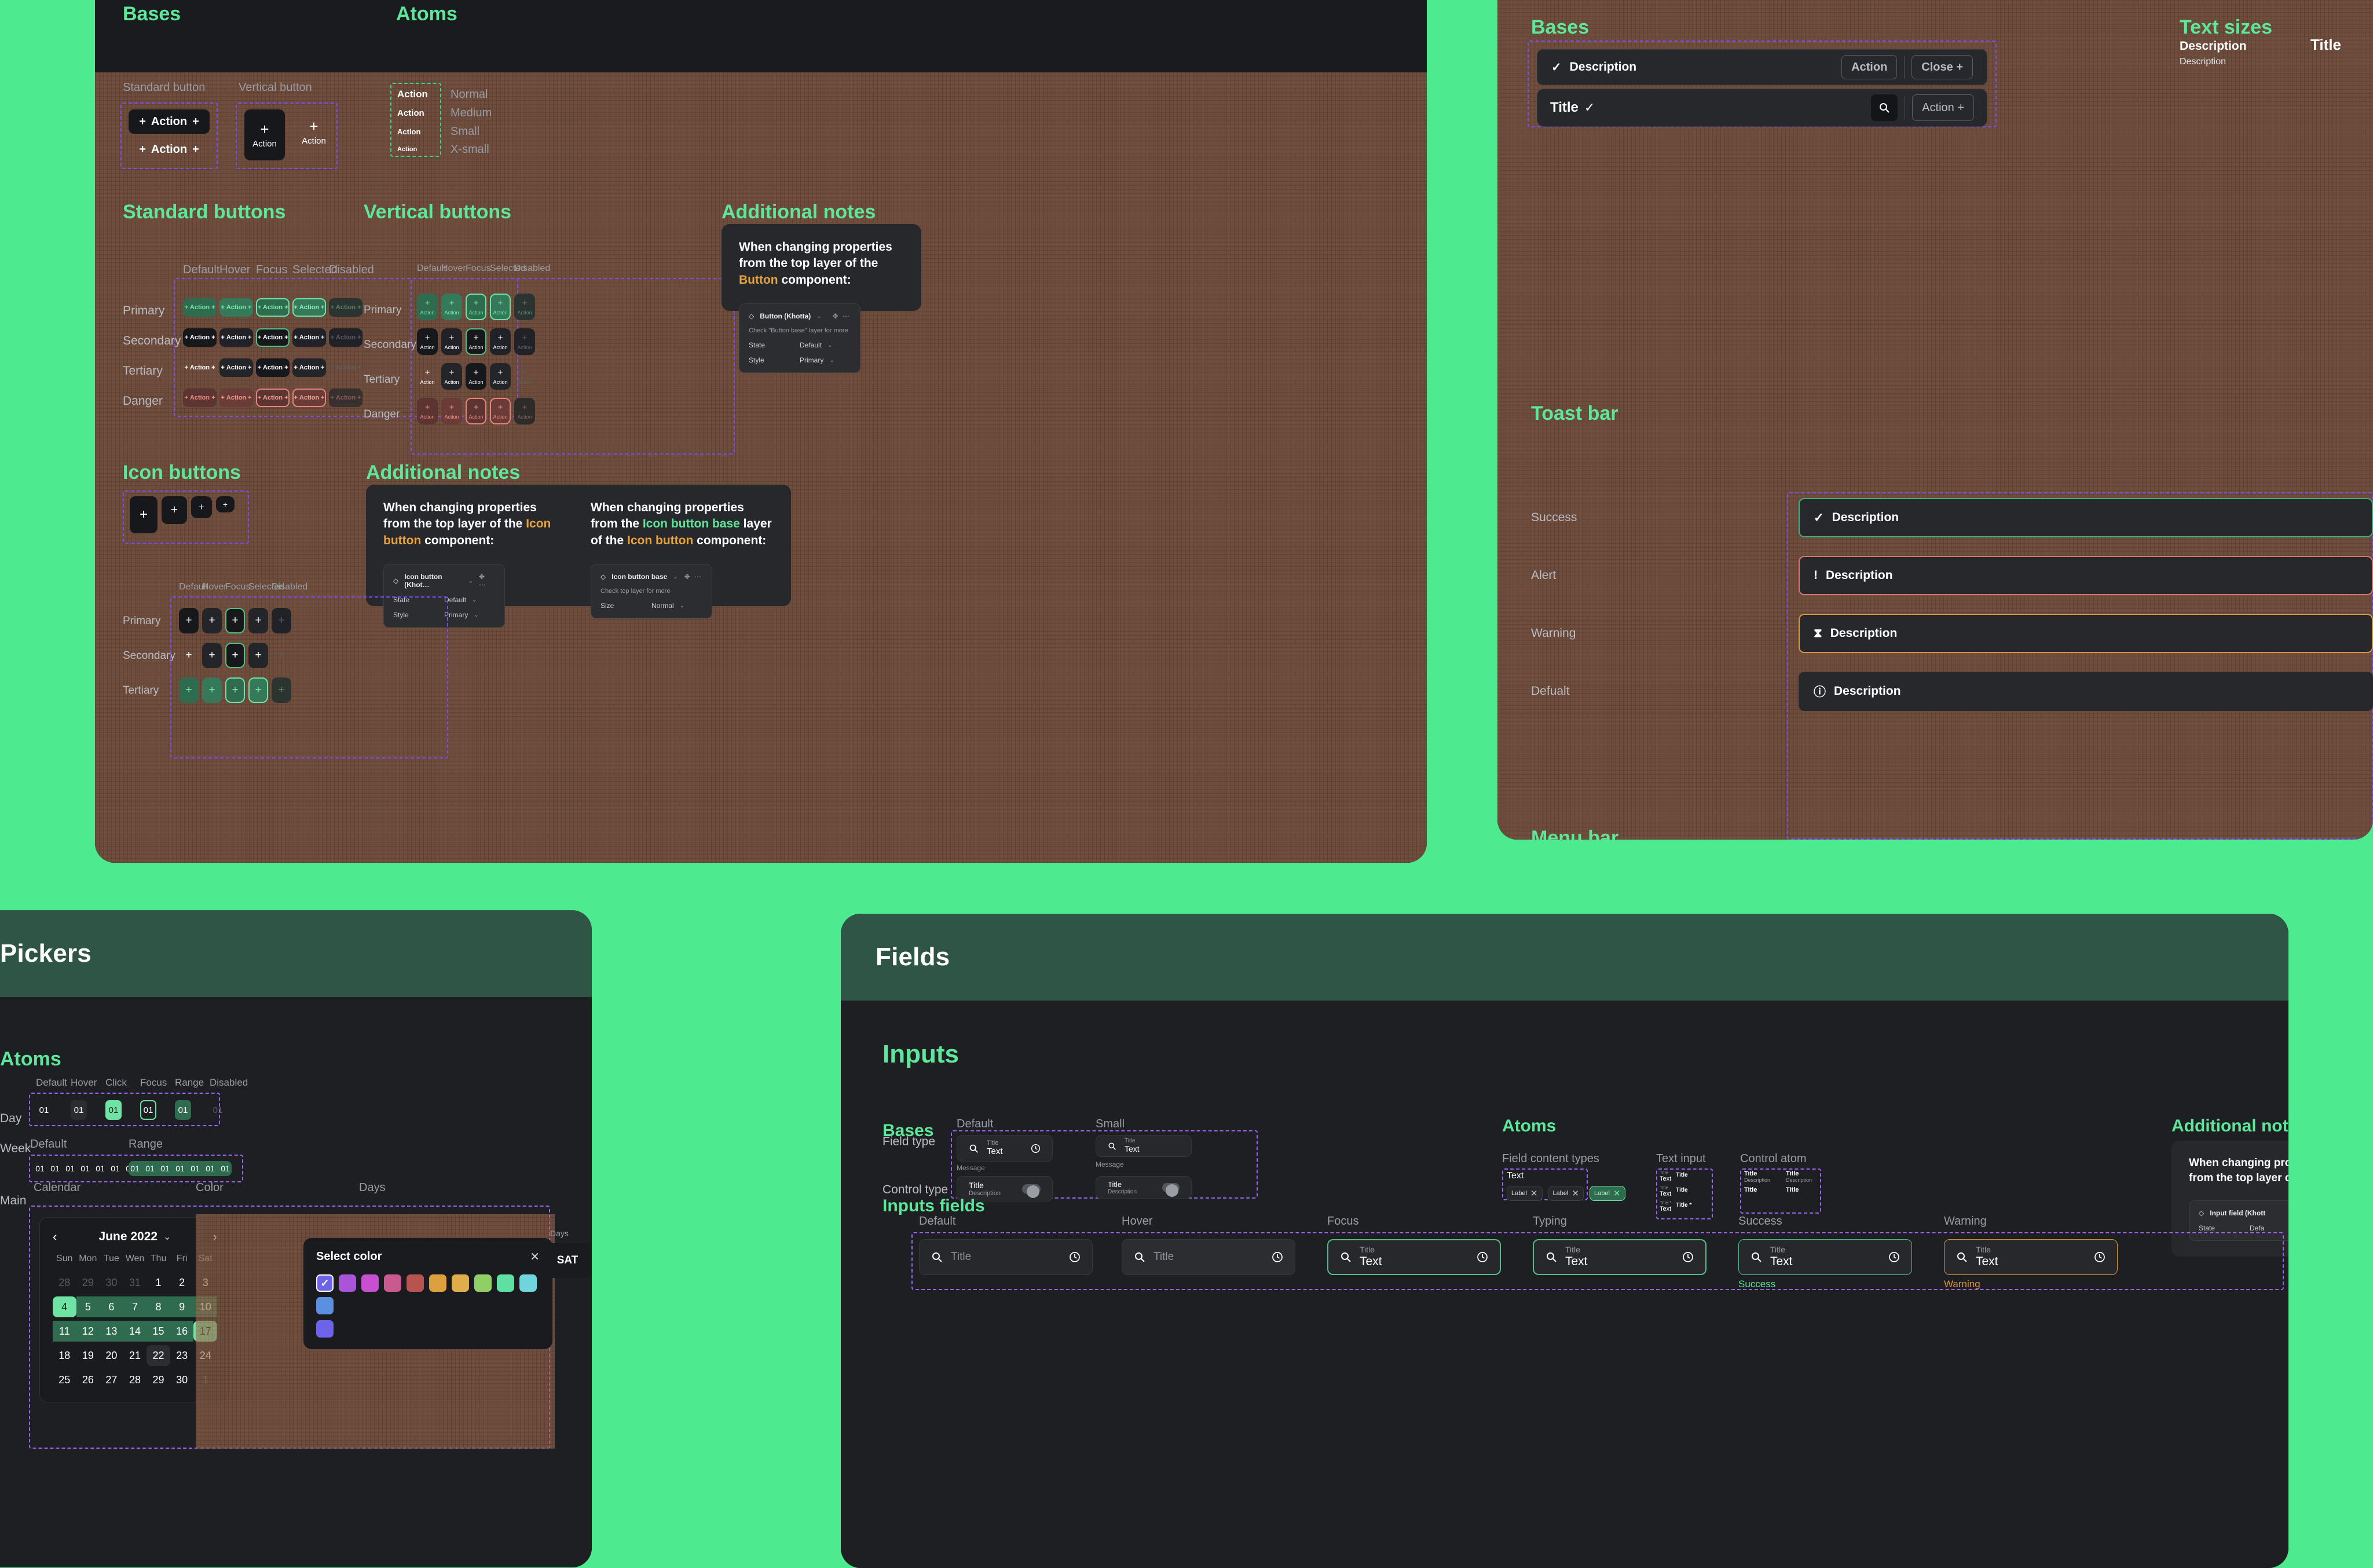  What do you see at coordinates (169, 149) in the screenshot?
I see `base-standard-button-2: + Action +` at bounding box center [169, 149].